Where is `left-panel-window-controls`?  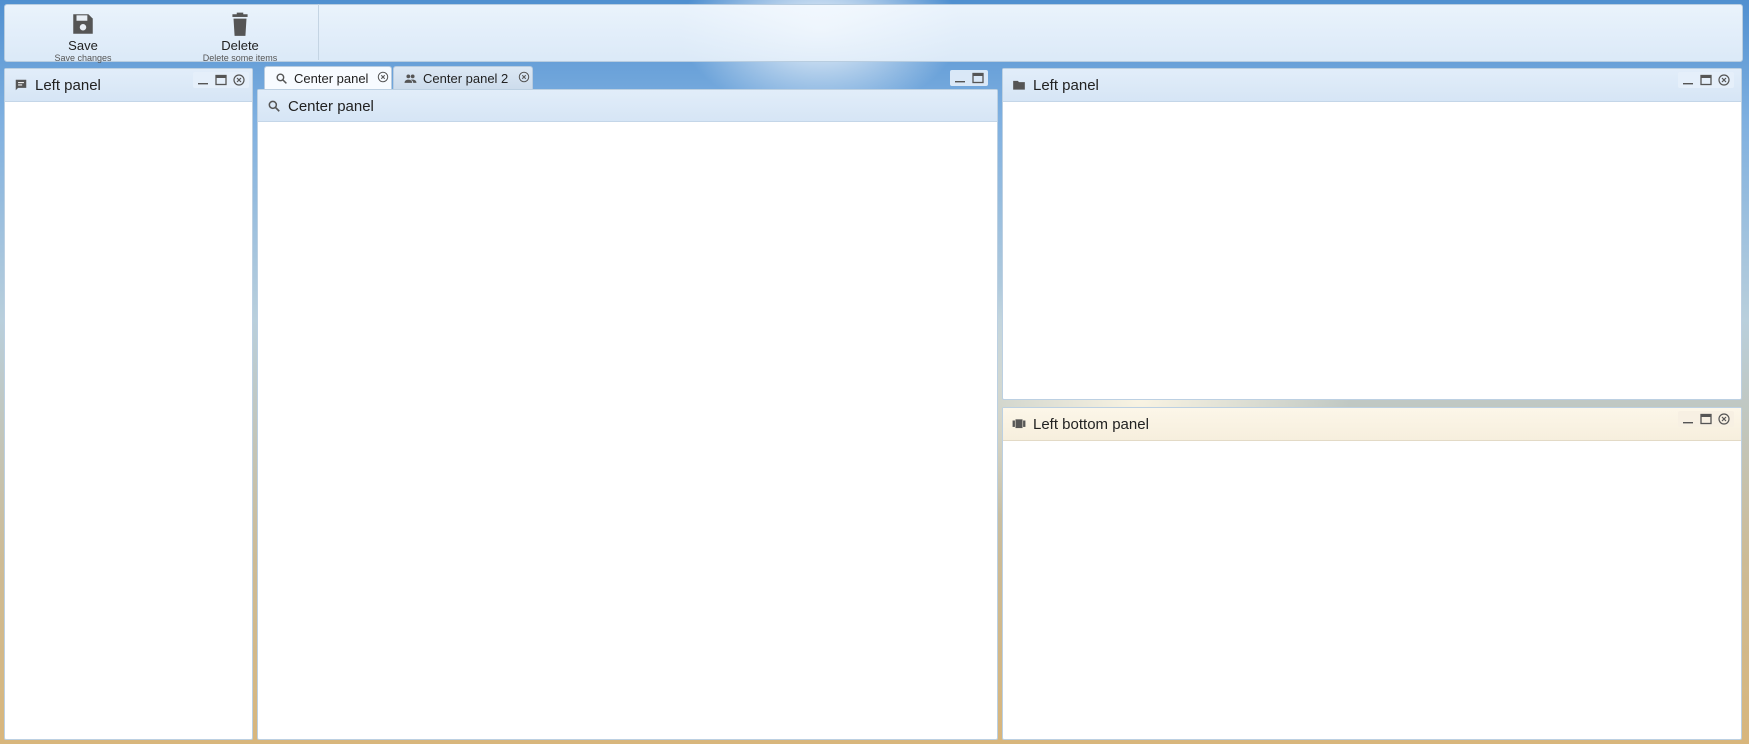 left-panel-window-controls is located at coordinates (221, 80).